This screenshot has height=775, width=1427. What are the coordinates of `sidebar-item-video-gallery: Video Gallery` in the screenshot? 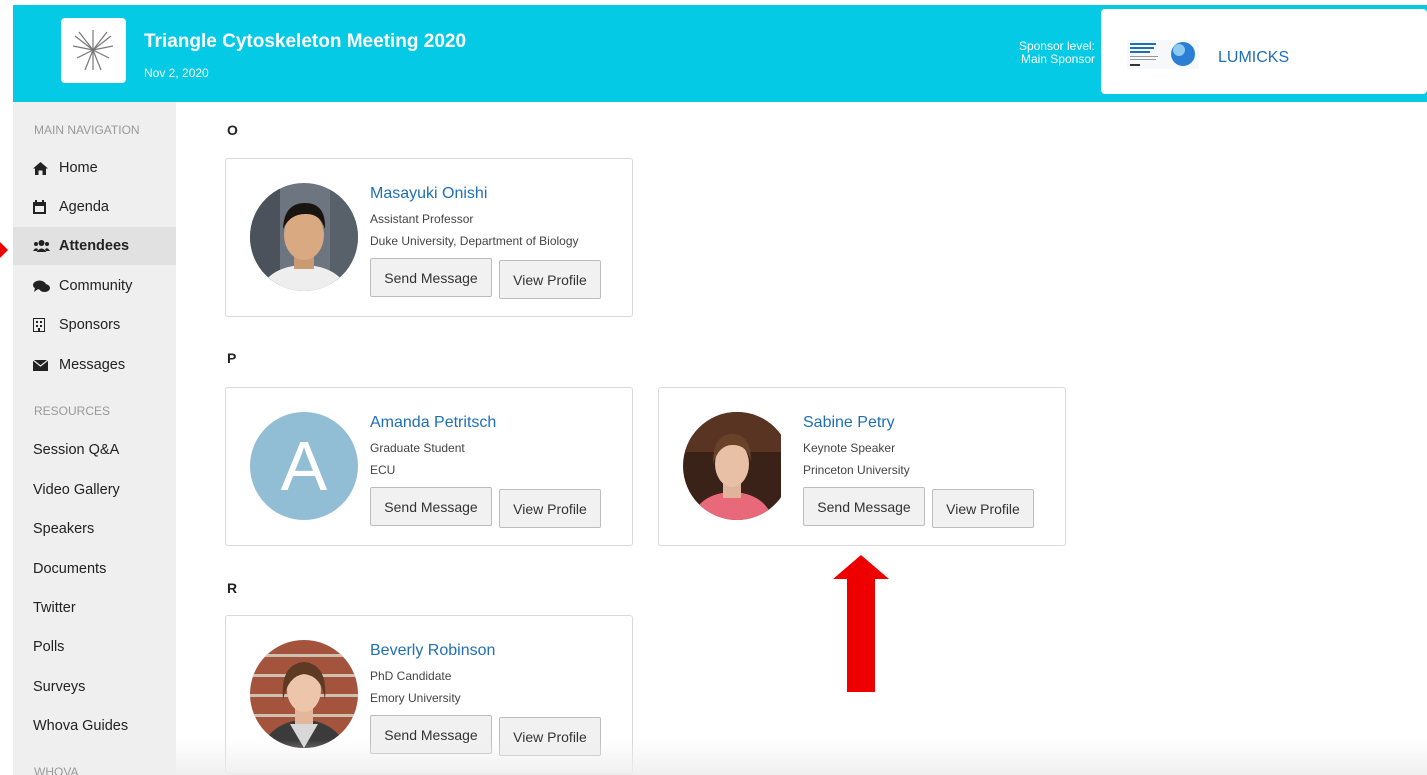 It's located at (94, 490).